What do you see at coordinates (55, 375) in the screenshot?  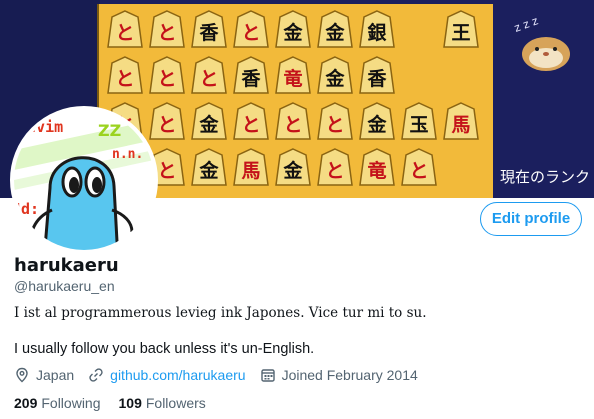 I see `location-text: Japan` at bounding box center [55, 375].